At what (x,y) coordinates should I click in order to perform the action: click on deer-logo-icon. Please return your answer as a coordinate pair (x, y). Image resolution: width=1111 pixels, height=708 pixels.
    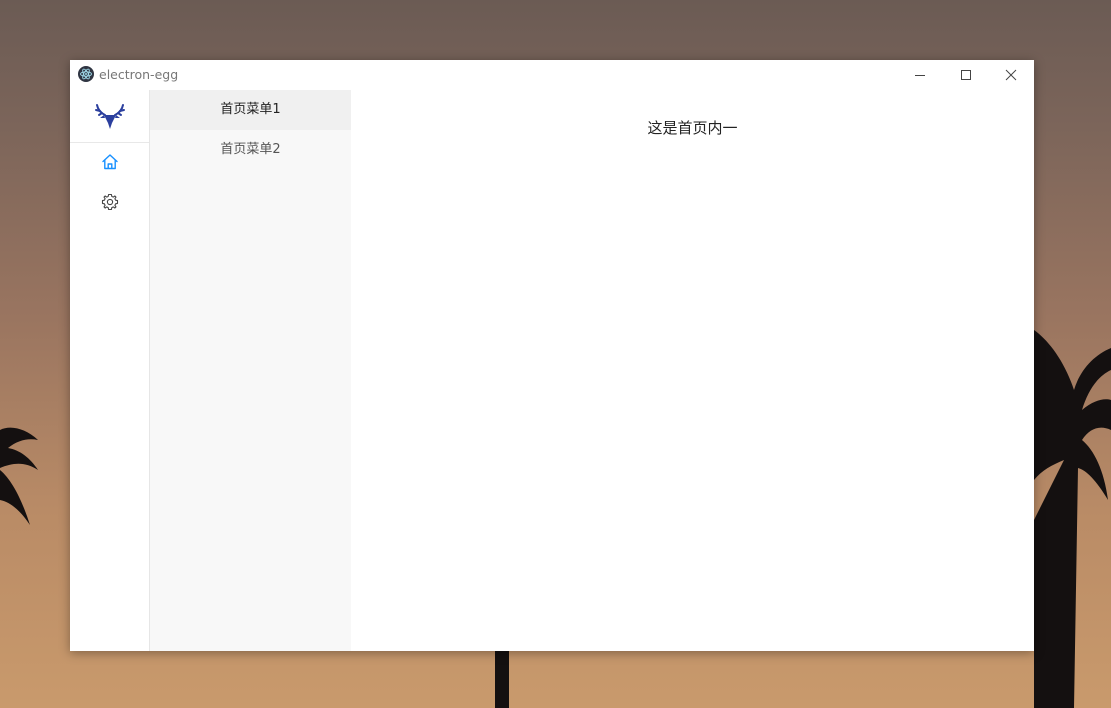
    Looking at the image, I should click on (109, 116).